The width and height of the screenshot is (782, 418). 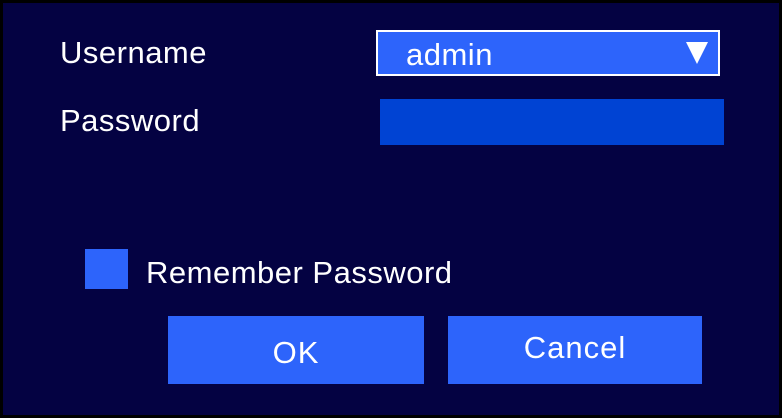 What do you see at coordinates (299, 272) in the screenshot?
I see `remember-password-label: Remember Password` at bounding box center [299, 272].